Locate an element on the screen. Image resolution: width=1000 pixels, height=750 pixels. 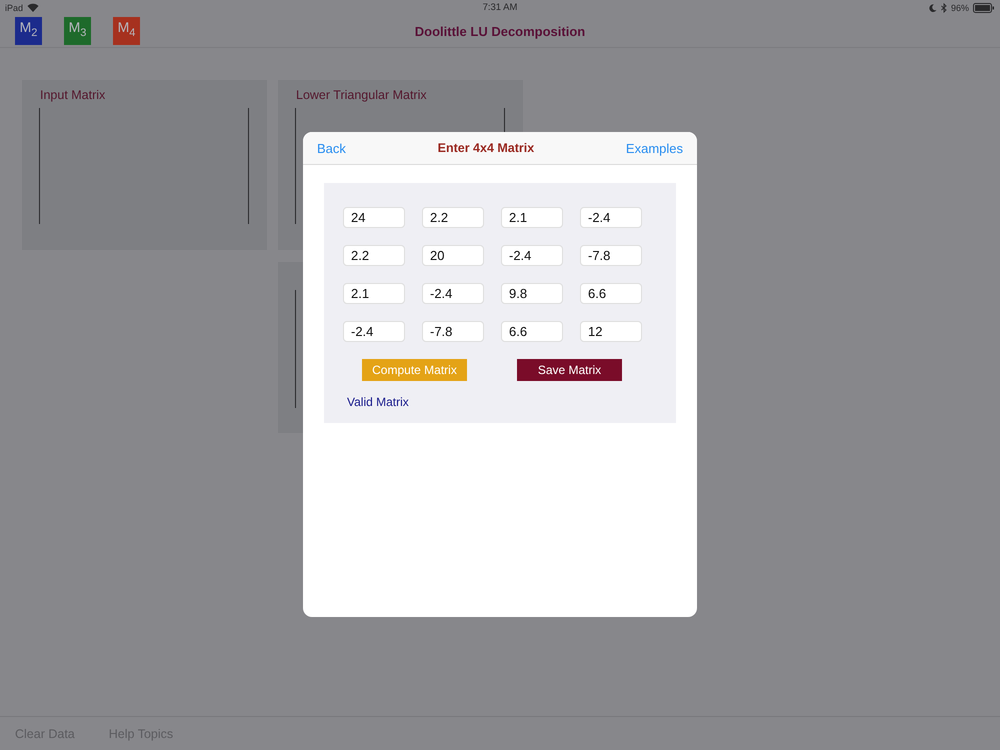
save-button: Save Matrix is located at coordinates (569, 370).